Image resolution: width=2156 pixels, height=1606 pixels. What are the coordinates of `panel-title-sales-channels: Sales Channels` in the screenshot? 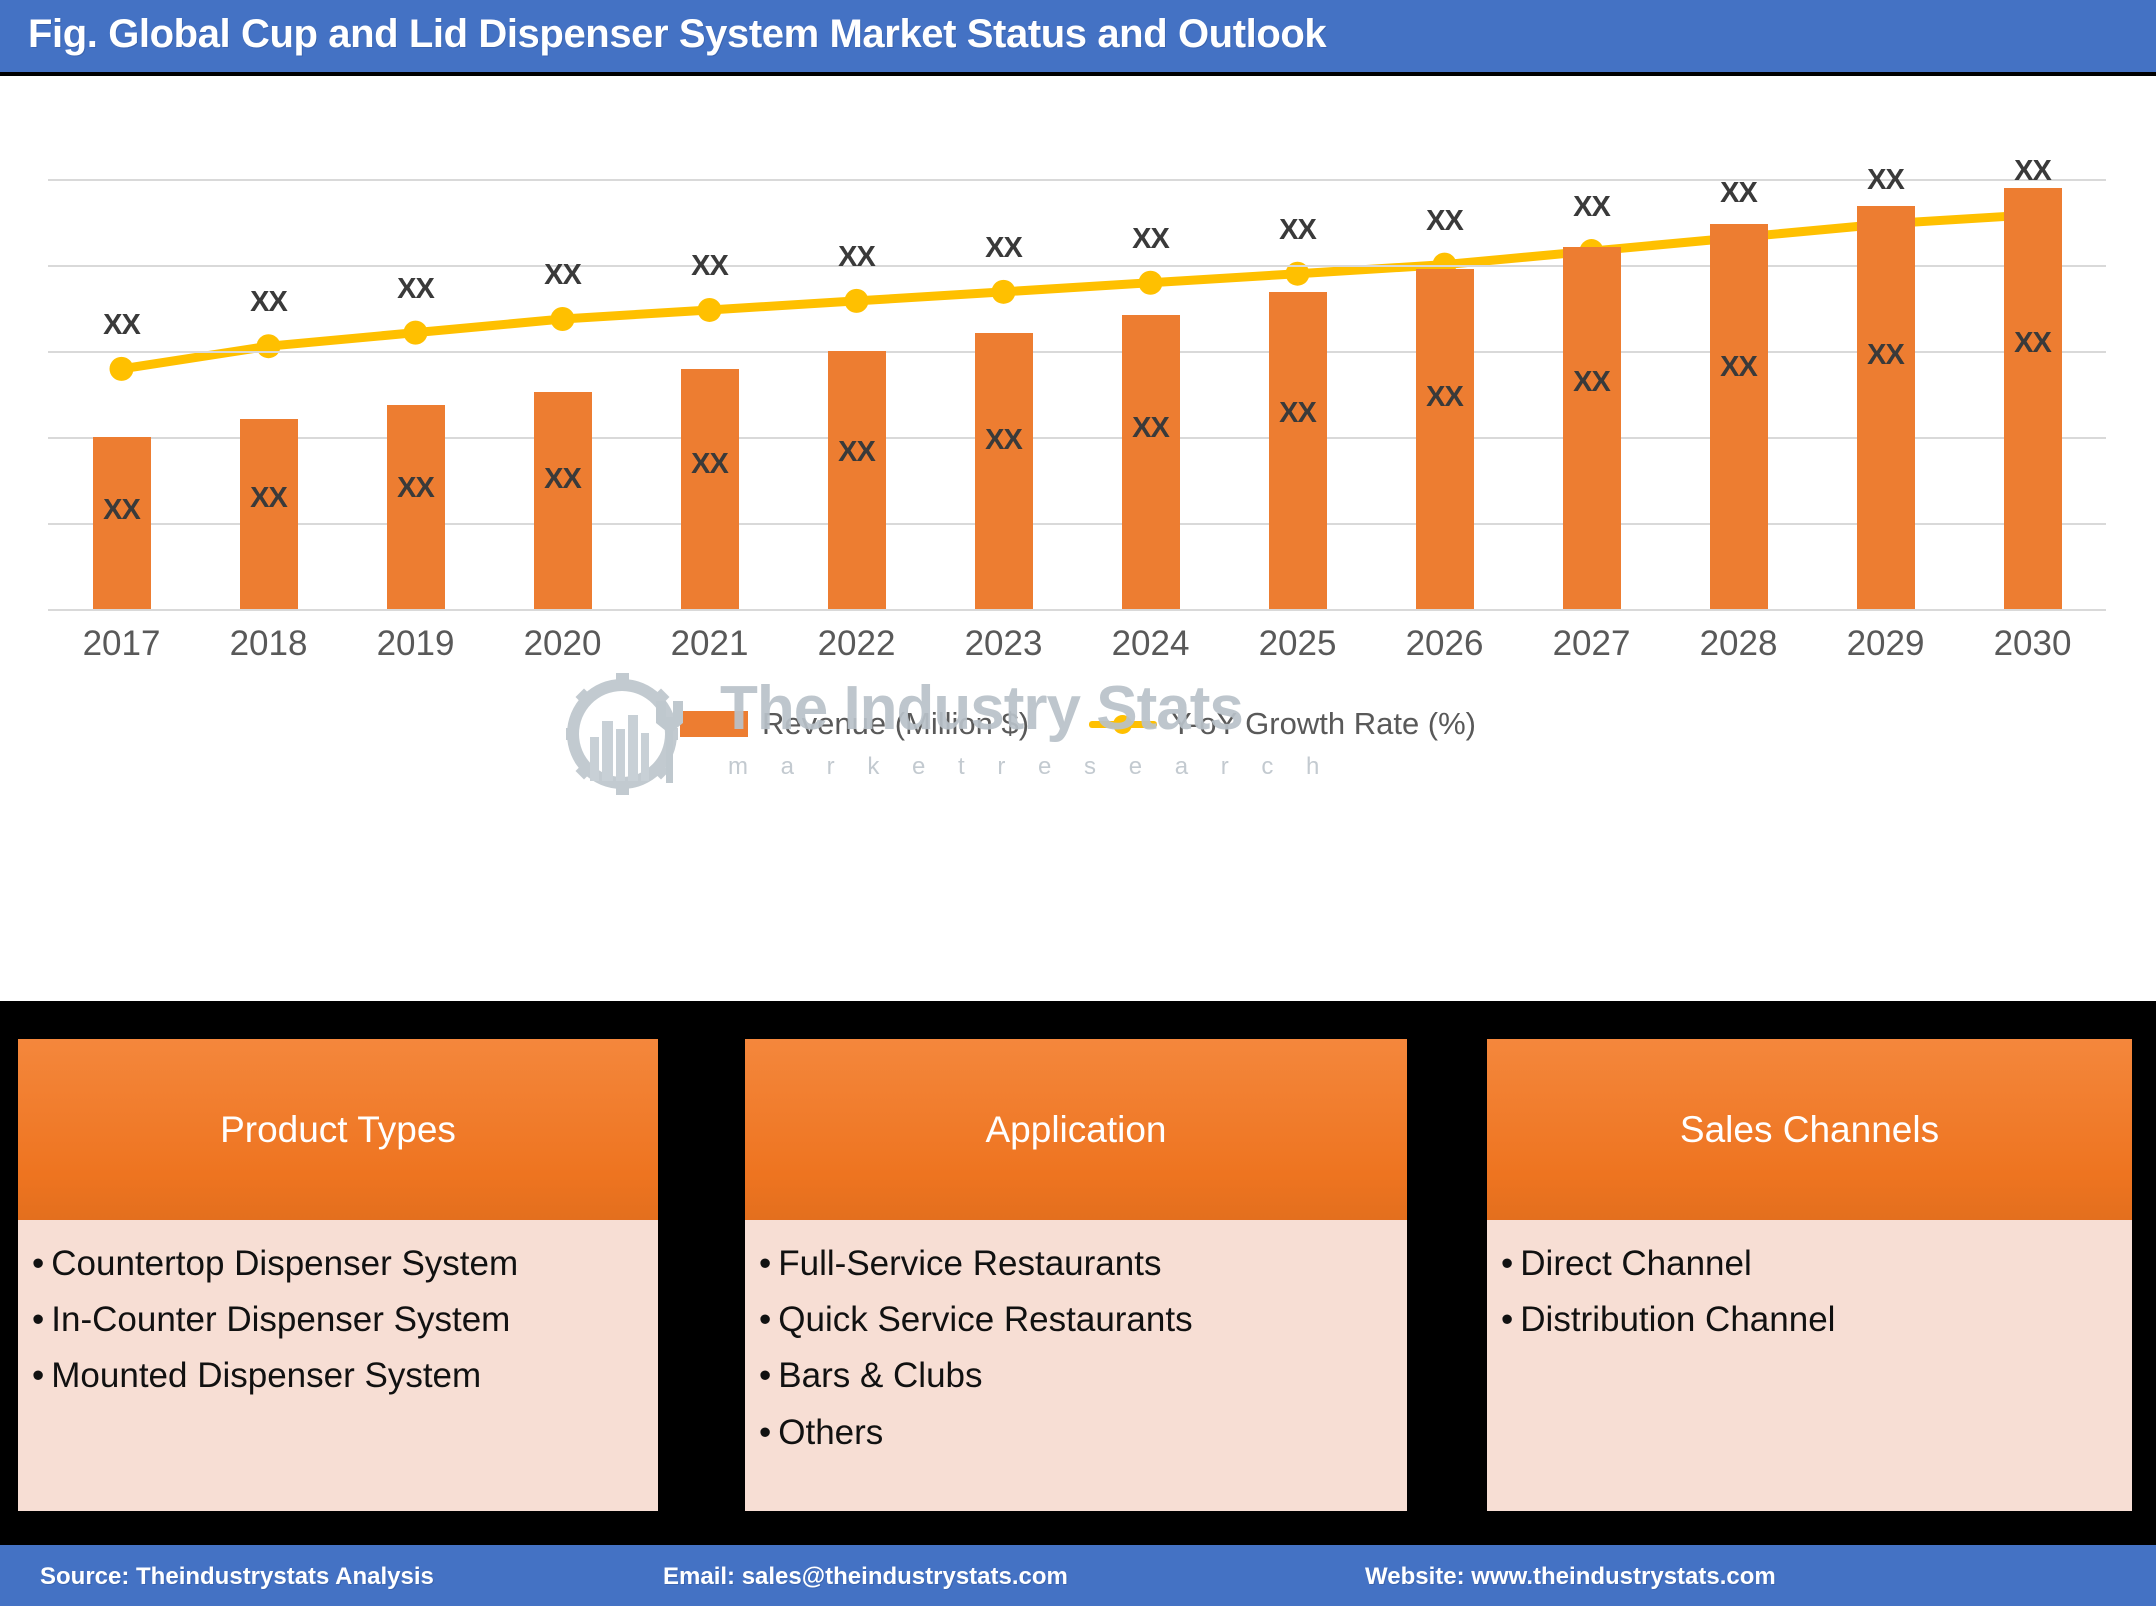 It's located at (1809, 1129).